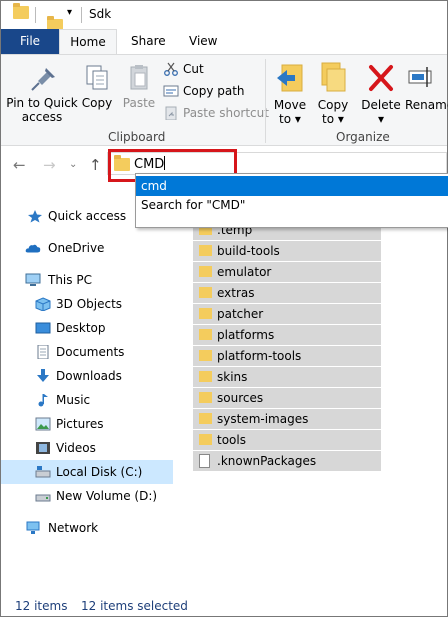 This screenshot has width=448, height=617. What do you see at coordinates (97, 103) in the screenshot?
I see `copy-label: Copy` at bounding box center [97, 103].